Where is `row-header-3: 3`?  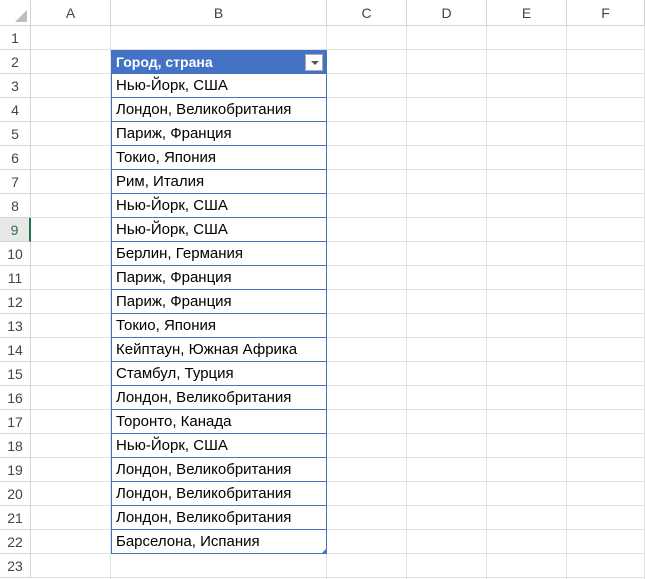 row-header-3: 3 is located at coordinates (15, 86).